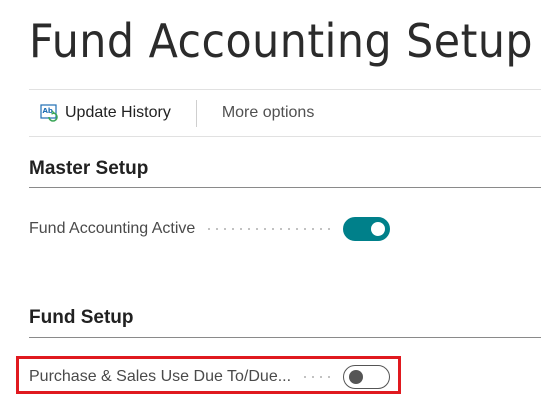 The image size is (541, 403). What do you see at coordinates (81, 318) in the screenshot?
I see `section-title-fund-setup: Fund Setup` at bounding box center [81, 318].